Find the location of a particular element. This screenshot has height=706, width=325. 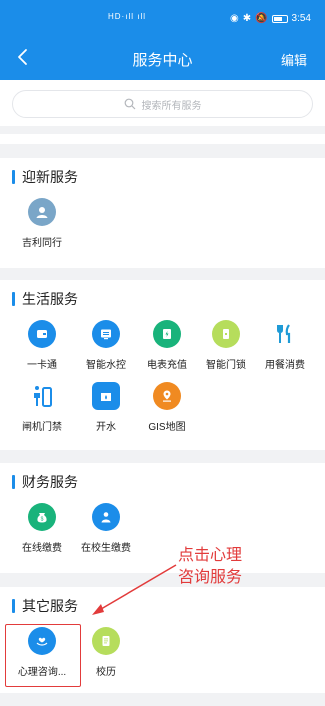

edit-button: 编辑 is located at coordinates (294, 59).